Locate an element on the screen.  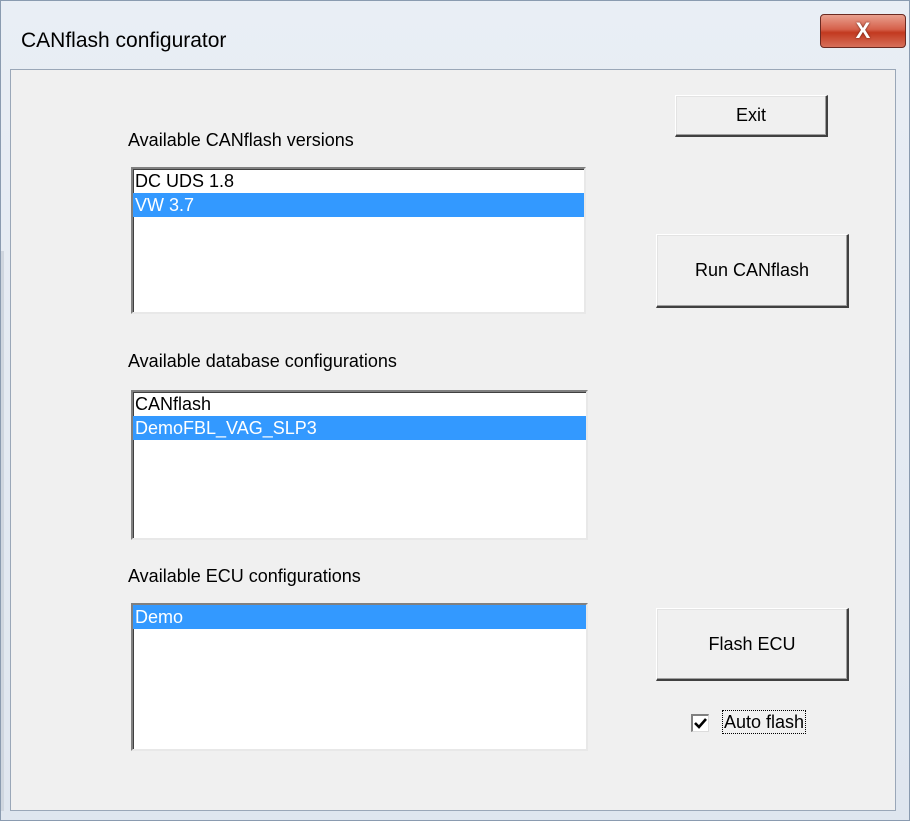
databases-item: CANflash is located at coordinates (359, 404).